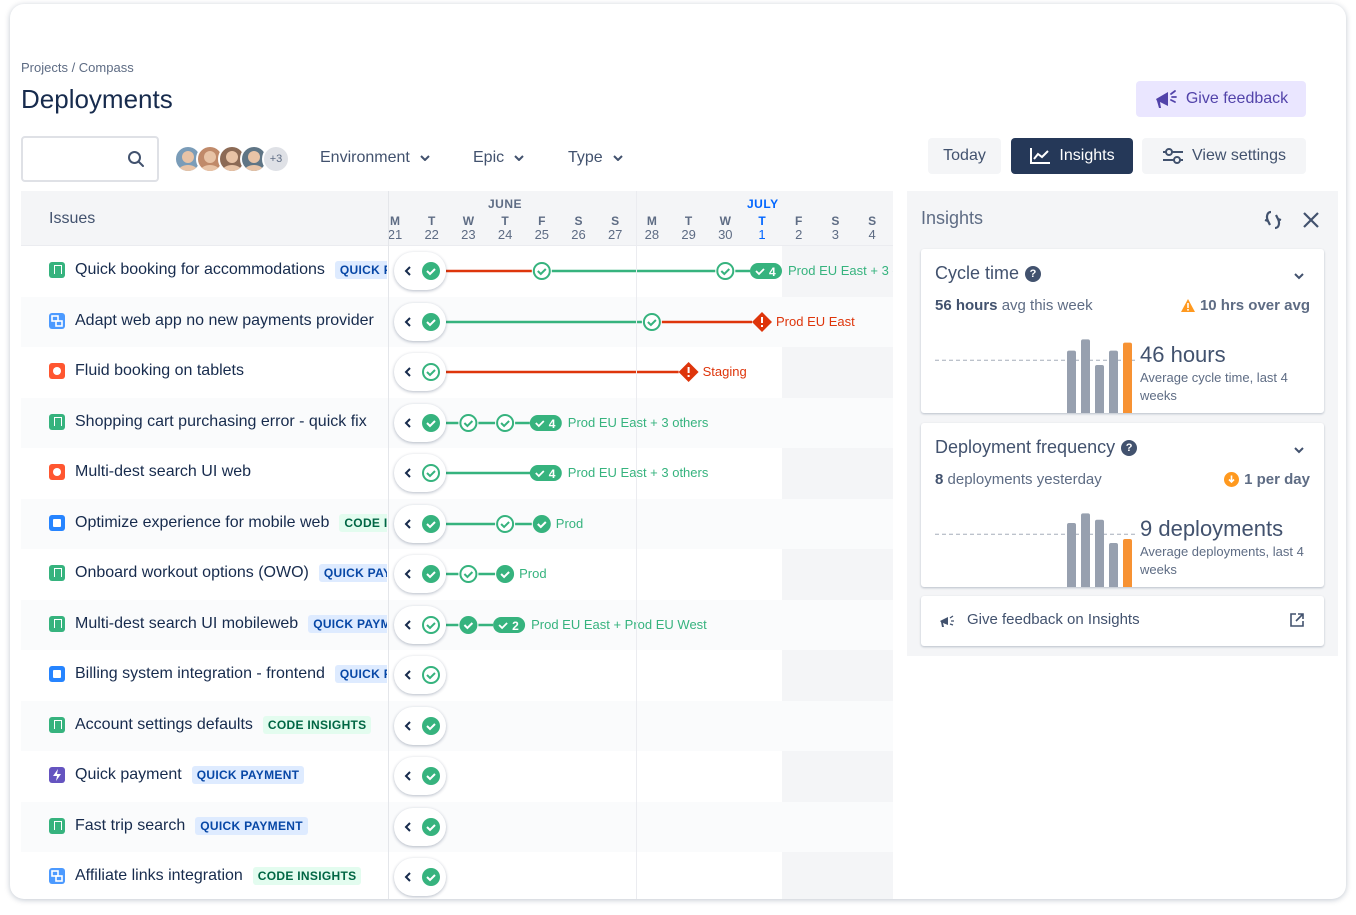 The image size is (1356, 915). I want to click on deployment-count-badge: 2, so click(509, 624).